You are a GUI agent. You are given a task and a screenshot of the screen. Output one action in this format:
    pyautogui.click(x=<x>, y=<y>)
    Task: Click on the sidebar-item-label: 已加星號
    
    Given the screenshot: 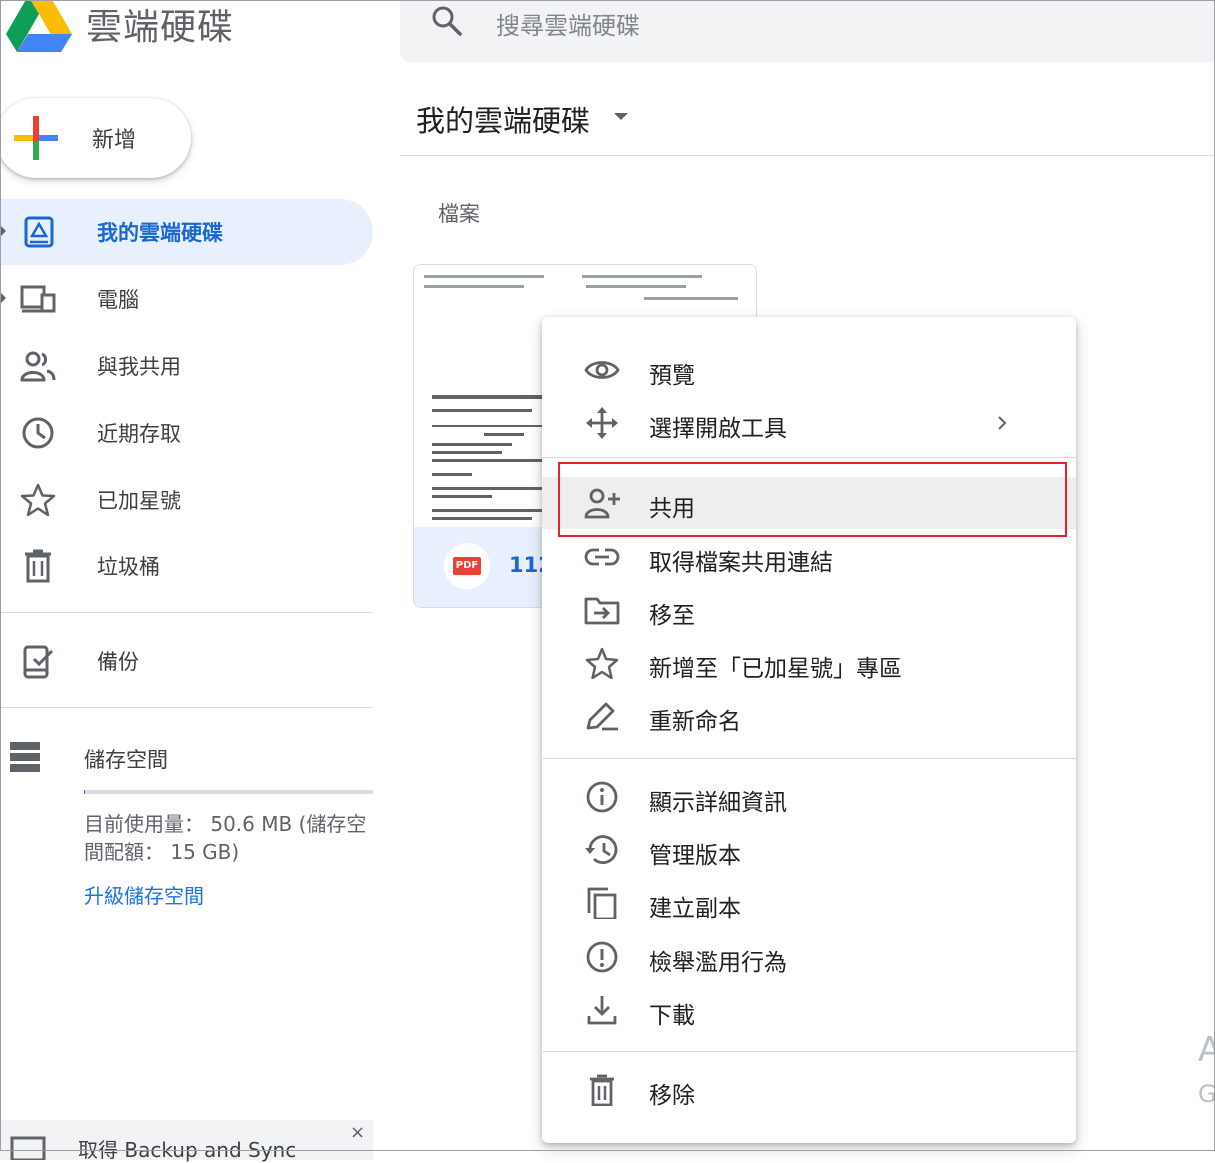 What is the action you would take?
    pyautogui.click(x=139, y=501)
    